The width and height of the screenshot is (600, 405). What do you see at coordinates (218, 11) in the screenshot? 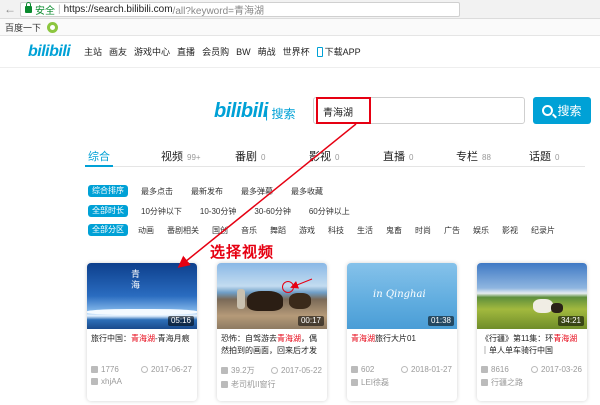
I see `url-path: /all?keyword=青海湖` at bounding box center [218, 11].